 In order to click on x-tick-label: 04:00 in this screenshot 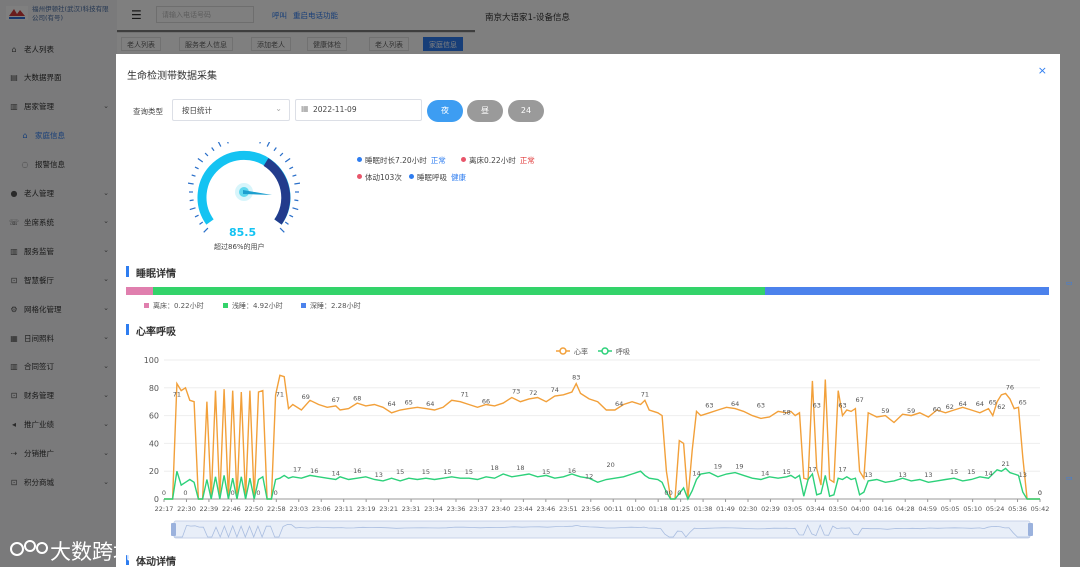, I will do `click(860, 509)`.